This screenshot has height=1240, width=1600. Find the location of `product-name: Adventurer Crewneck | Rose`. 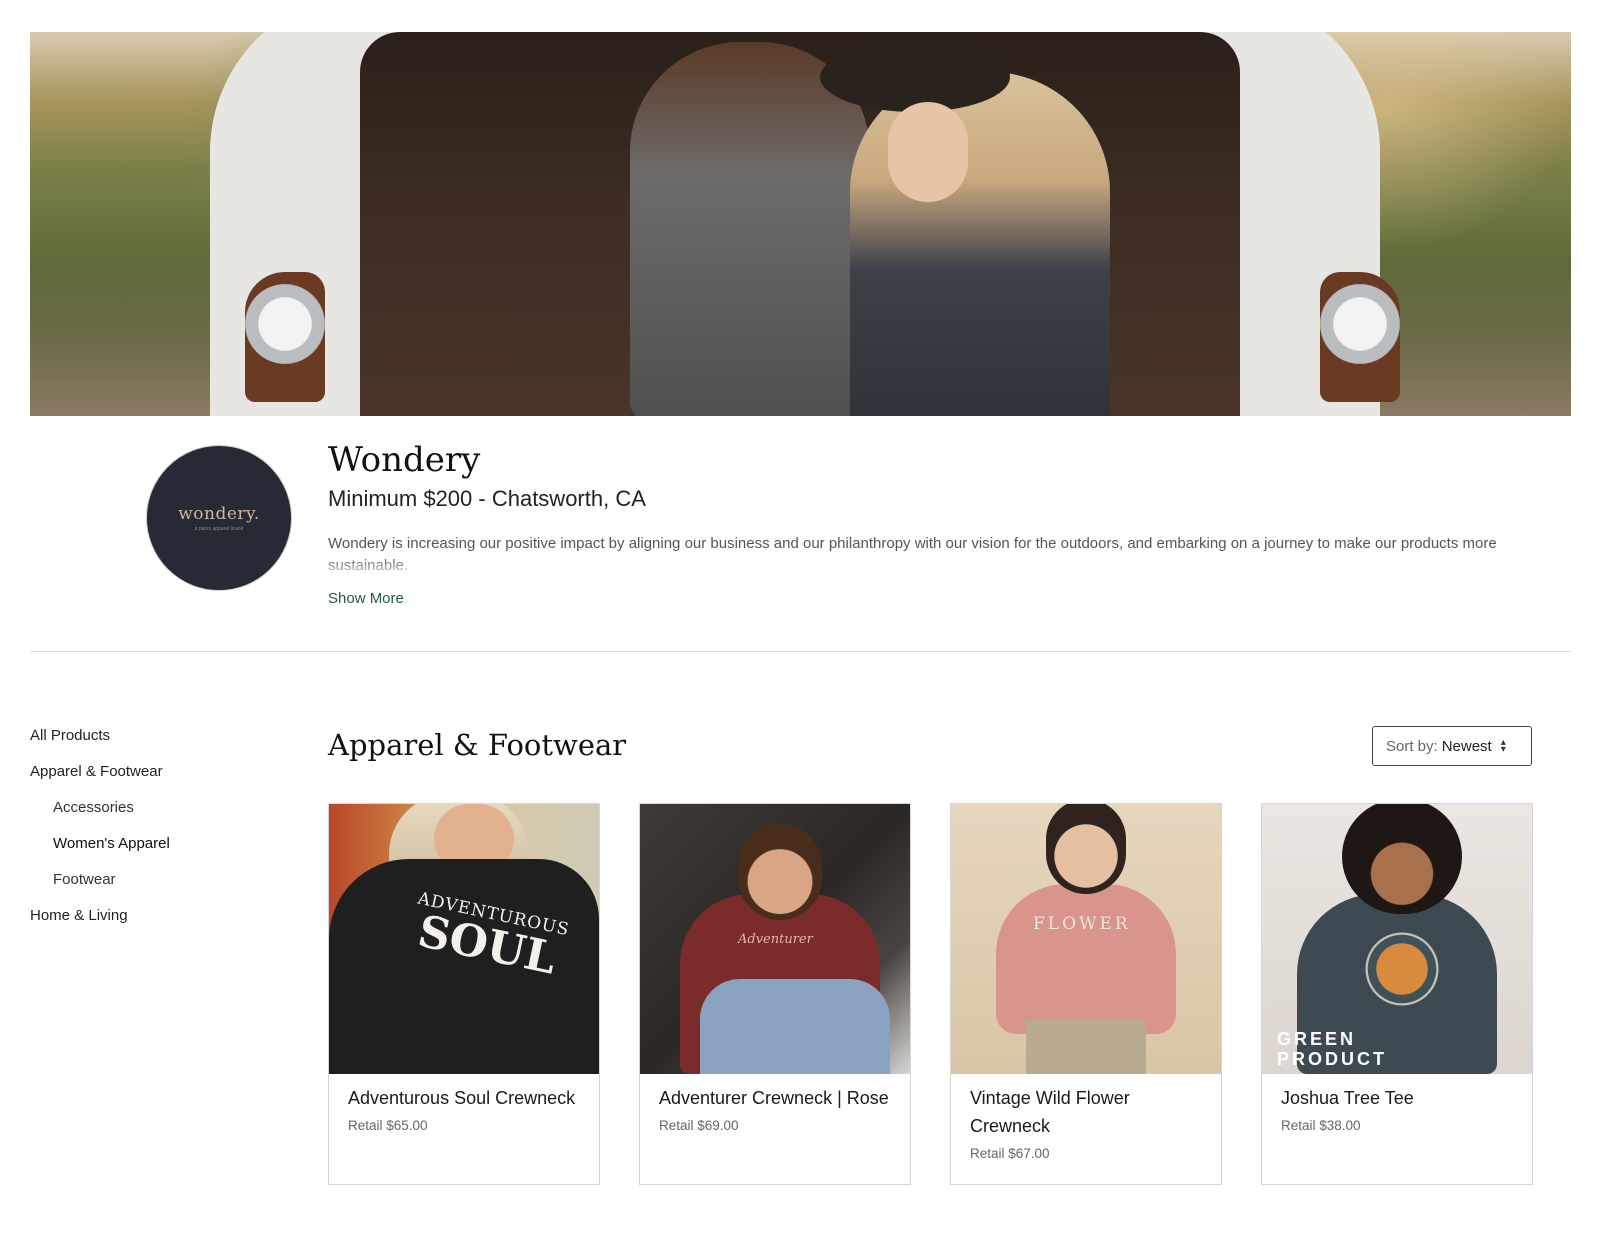

product-name: Adventurer Crewneck | Rose is located at coordinates (775, 1093).